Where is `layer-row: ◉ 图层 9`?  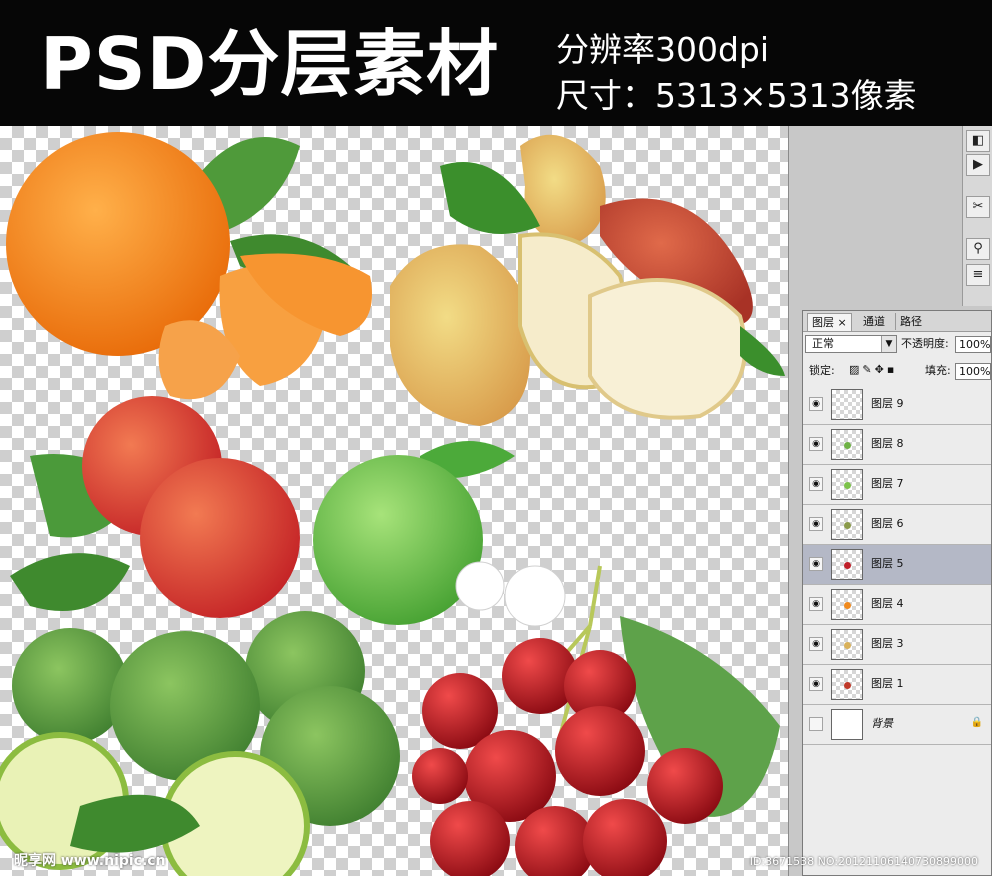
layer-row: ◉ 图层 9 is located at coordinates (897, 405).